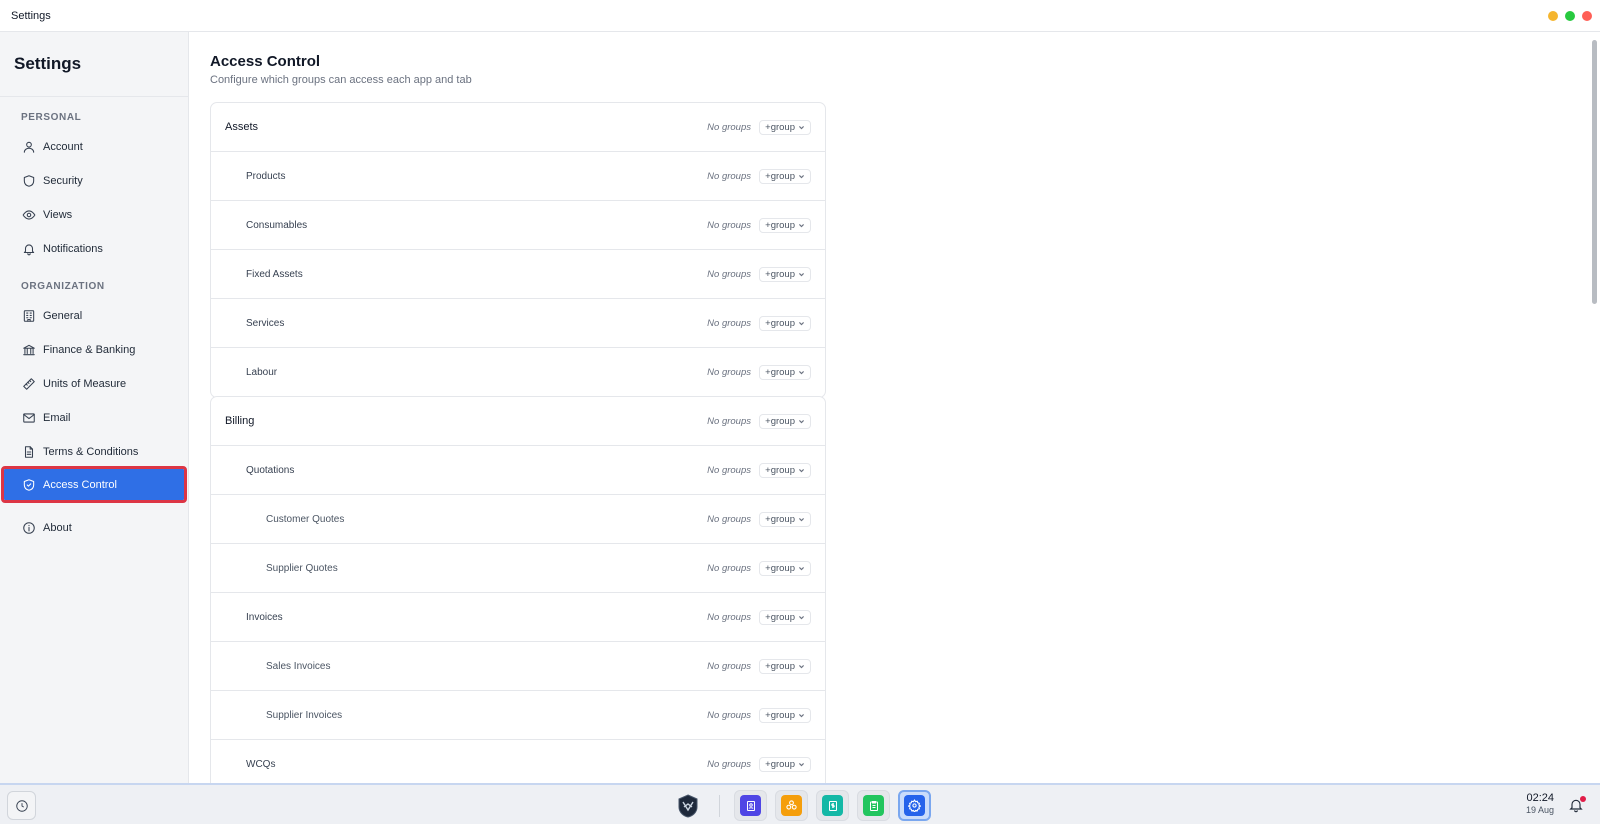  Describe the element at coordinates (29, 181) in the screenshot. I see `shield-icon` at that location.